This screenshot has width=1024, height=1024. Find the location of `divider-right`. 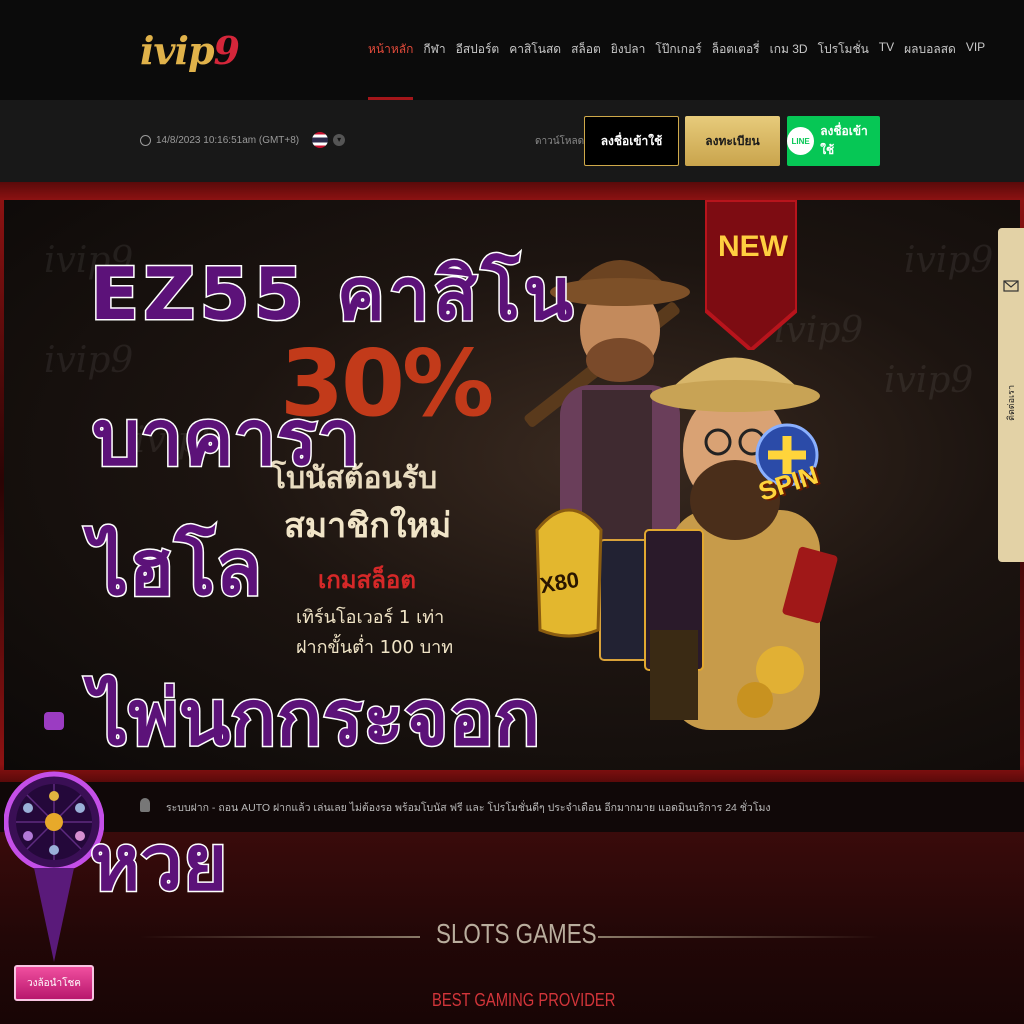

divider-right is located at coordinates (738, 937).